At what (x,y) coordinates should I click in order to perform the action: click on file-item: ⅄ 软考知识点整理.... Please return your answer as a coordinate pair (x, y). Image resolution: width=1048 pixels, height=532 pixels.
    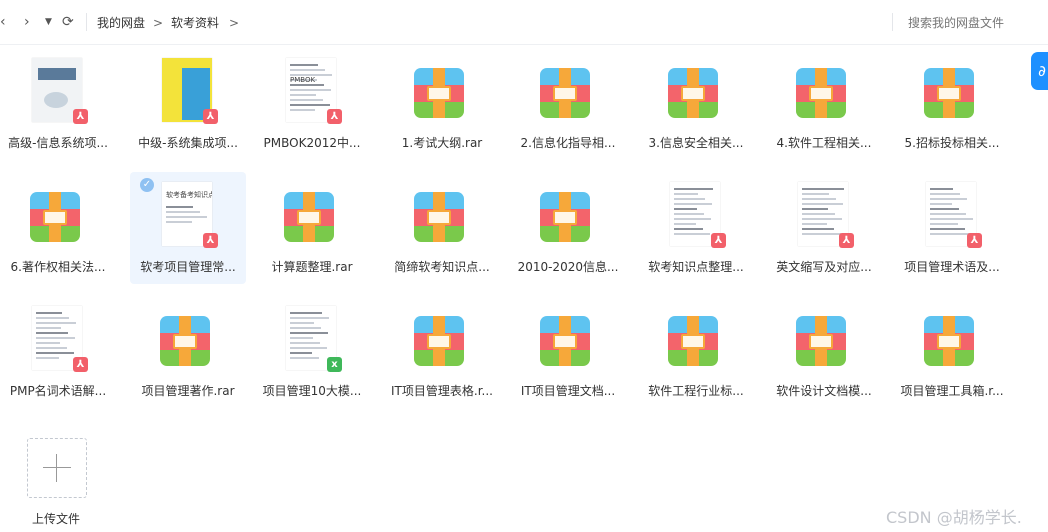
    Looking at the image, I should click on (696, 228).